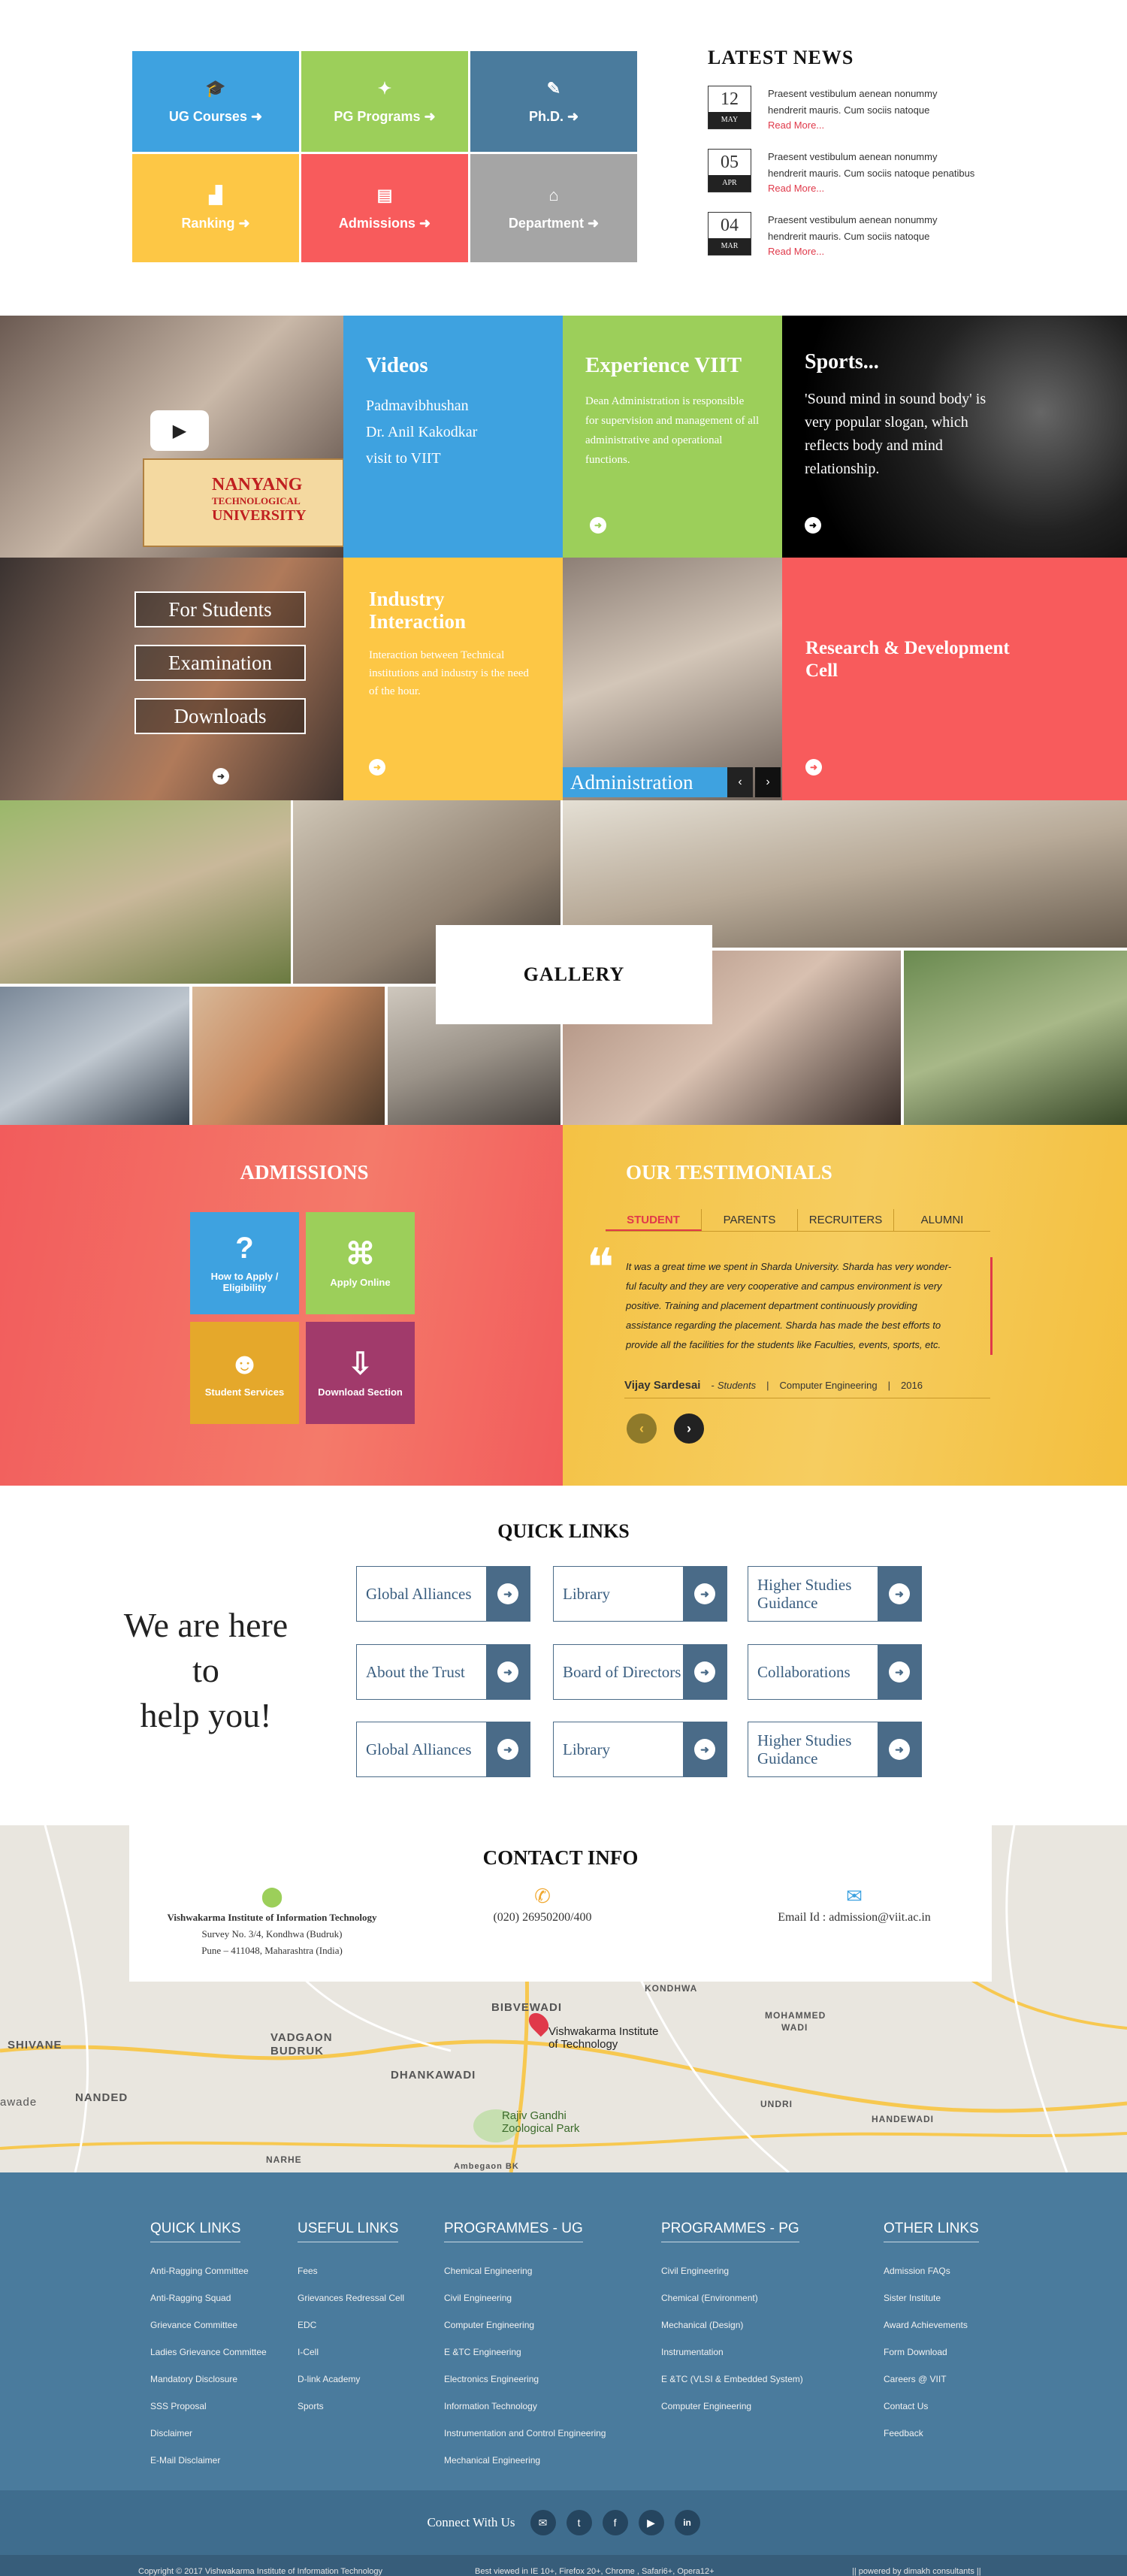 This screenshot has width=1127, height=2576. Describe the element at coordinates (916, 2571) in the screenshot. I see `powered-by: || powered by dimakh consultants ||` at that location.